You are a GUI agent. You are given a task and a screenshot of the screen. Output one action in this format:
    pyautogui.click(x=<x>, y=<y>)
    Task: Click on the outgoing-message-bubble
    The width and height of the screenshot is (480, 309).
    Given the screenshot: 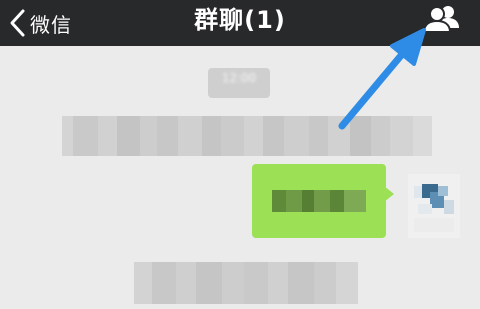 What is the action you would take?
    pyautogui.click(x=319, y=201)
    